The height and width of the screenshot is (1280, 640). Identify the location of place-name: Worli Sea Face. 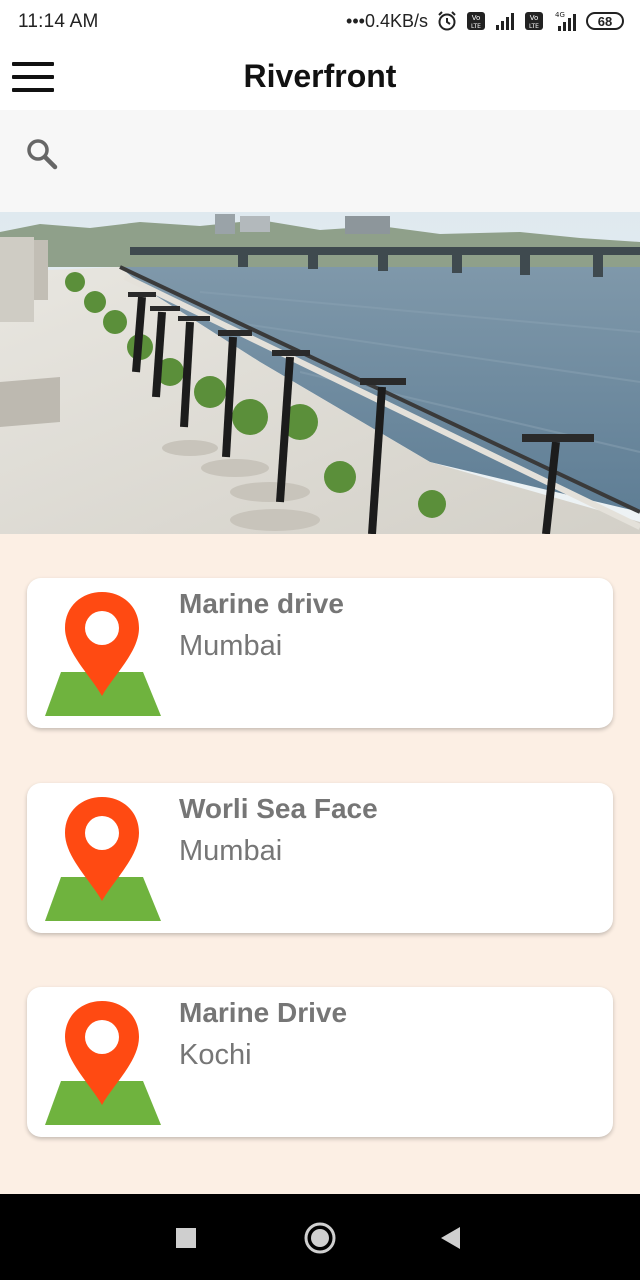
(278, 808).